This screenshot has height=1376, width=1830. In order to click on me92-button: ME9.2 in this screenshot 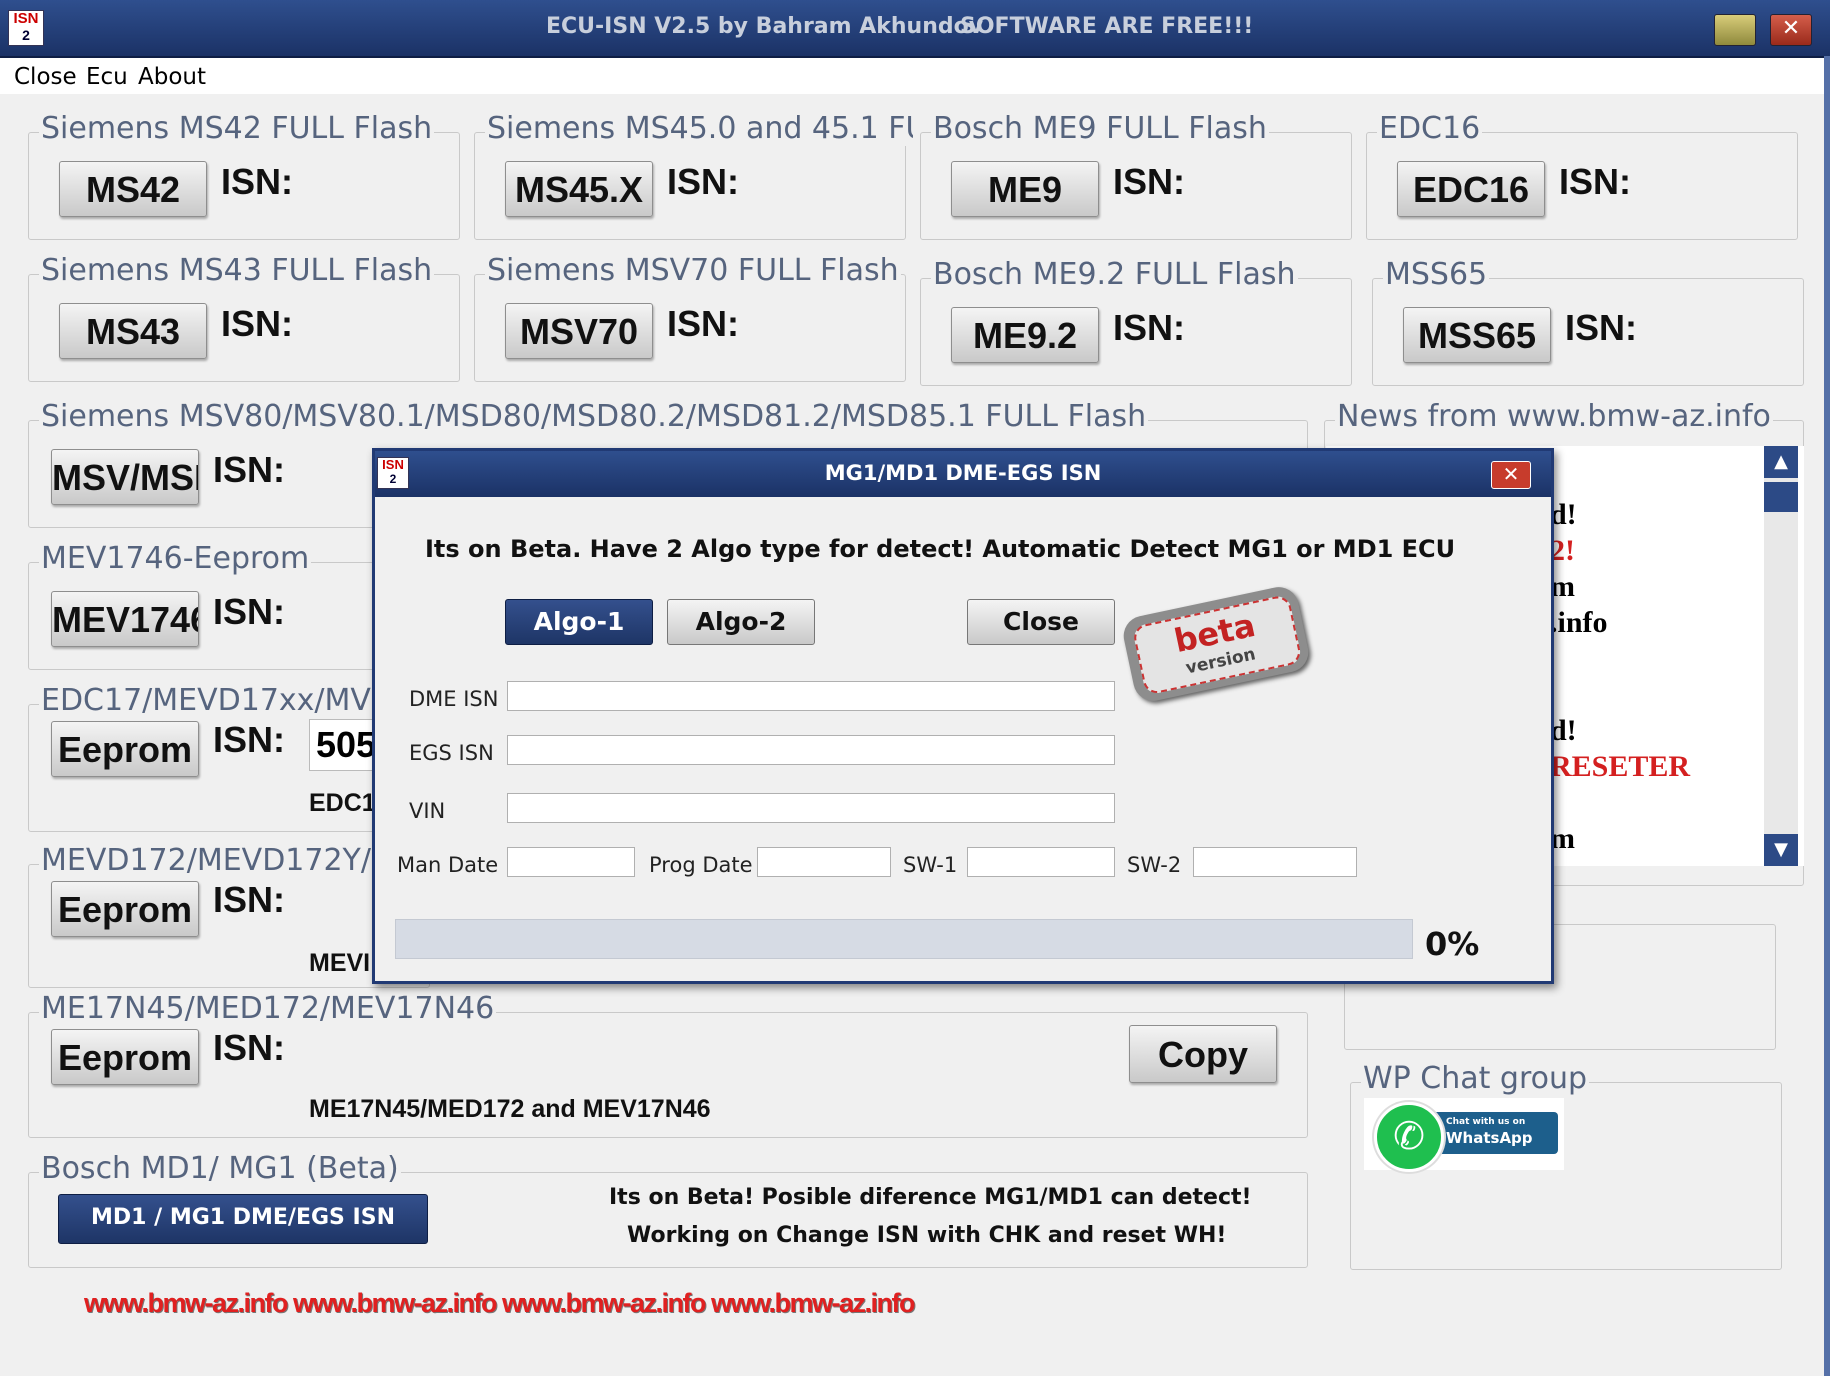, I will do `click(1025, 335)`.